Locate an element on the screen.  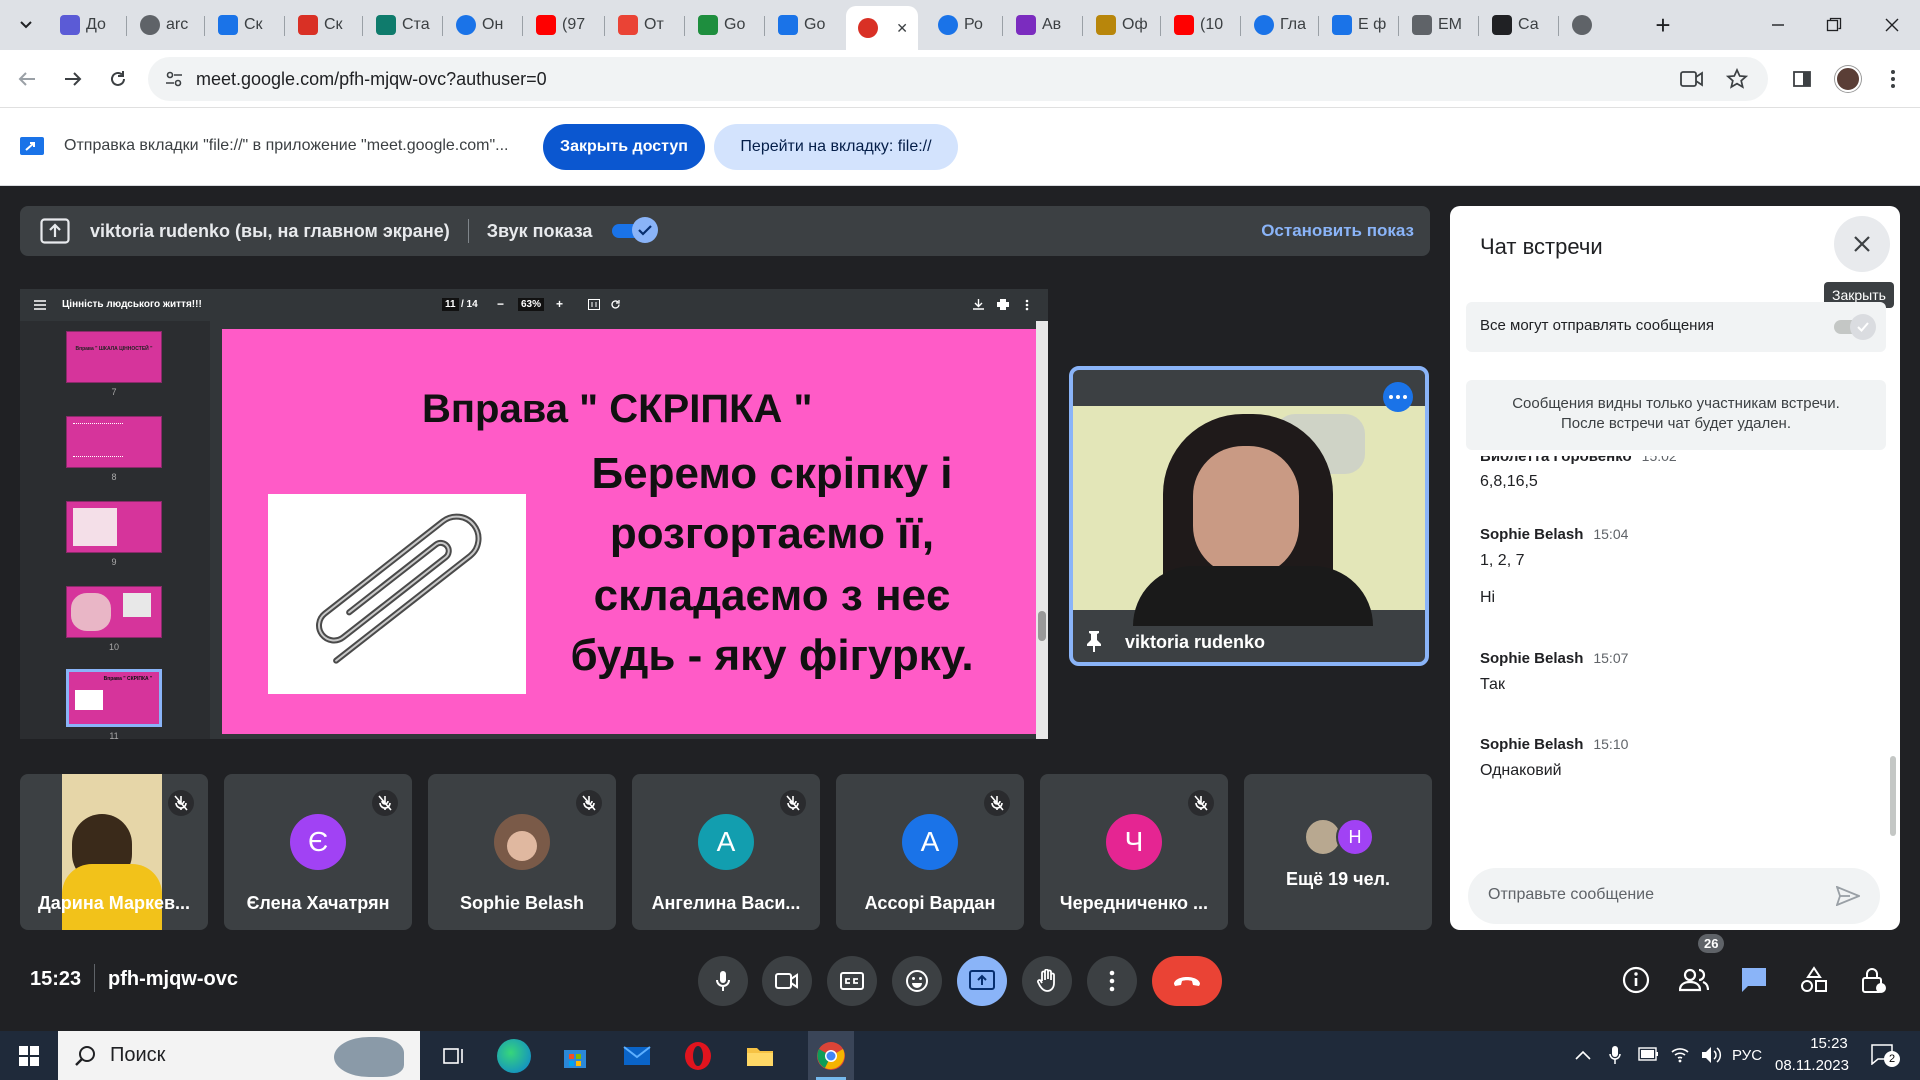
chat-button is located at coordinates (1754, 980).